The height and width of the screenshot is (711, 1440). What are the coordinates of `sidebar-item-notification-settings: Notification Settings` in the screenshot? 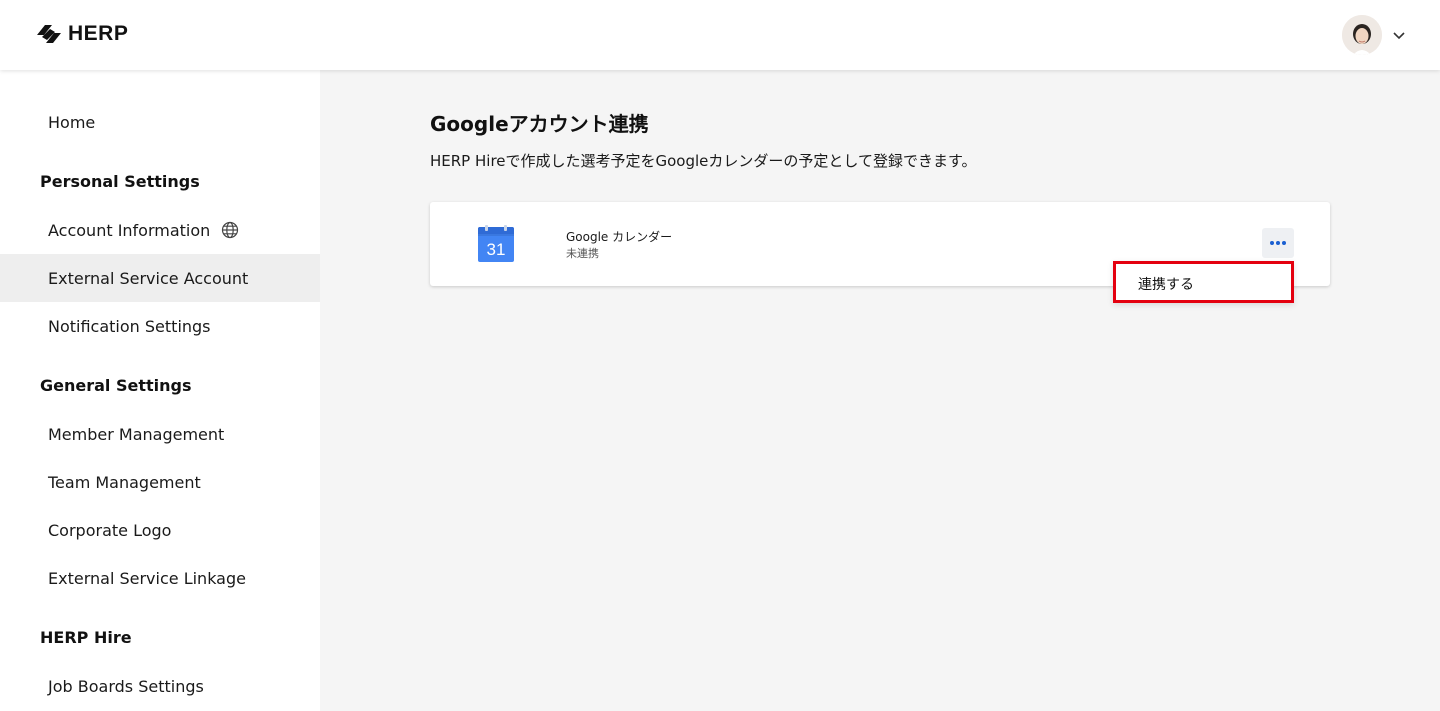 It's located at (160, 326).